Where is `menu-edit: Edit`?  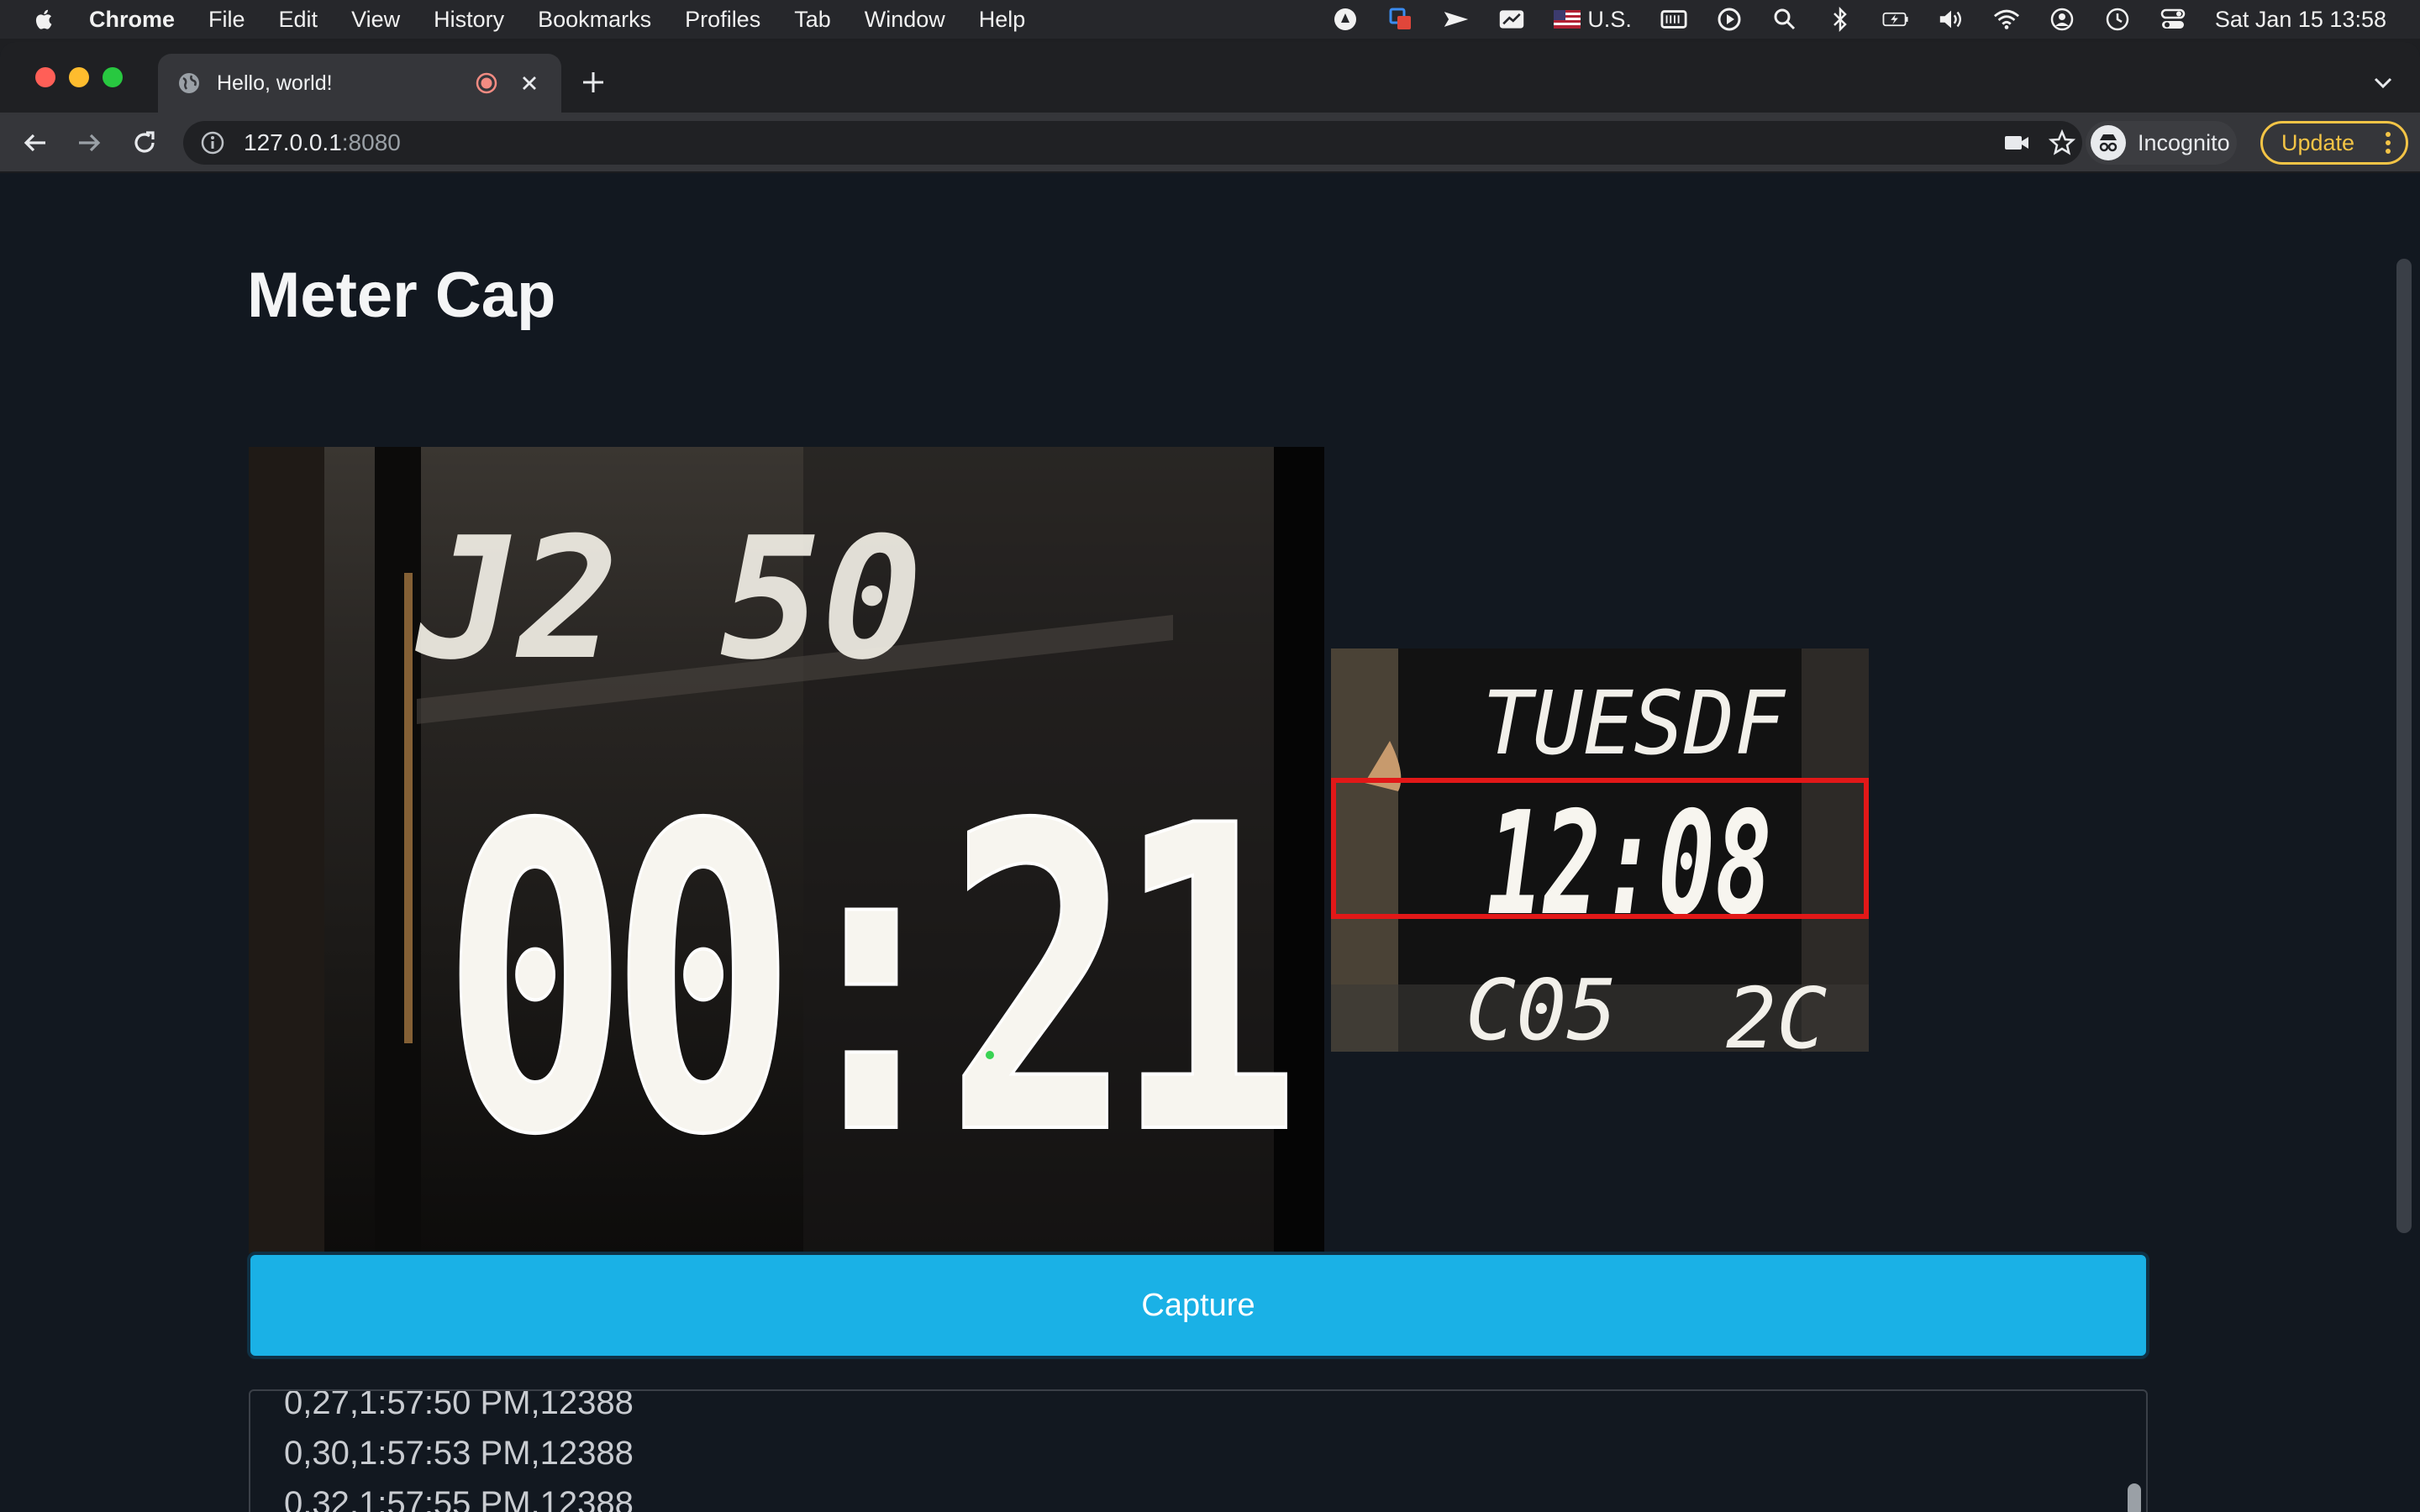 menu-edit: Edit is located at coordinates (299, 20).